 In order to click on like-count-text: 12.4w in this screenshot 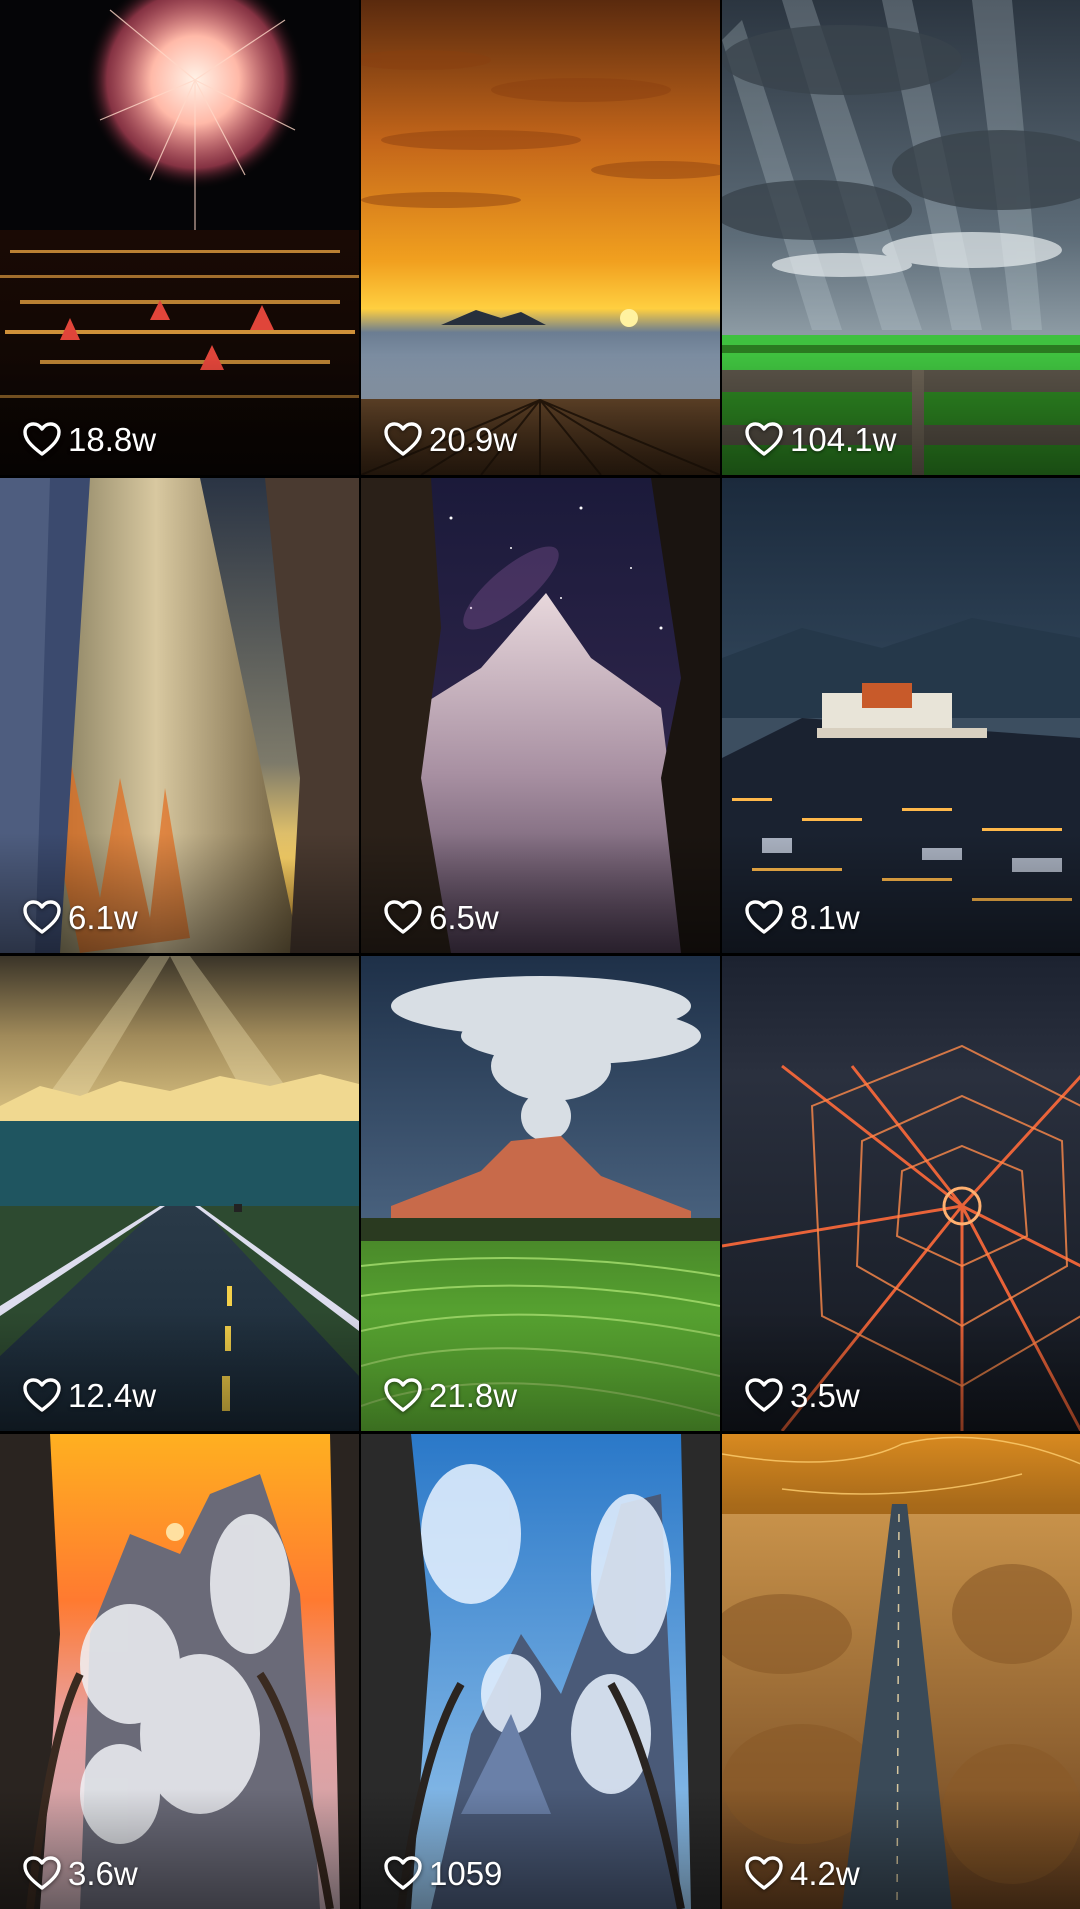, I will do `click(112, 1395)`.